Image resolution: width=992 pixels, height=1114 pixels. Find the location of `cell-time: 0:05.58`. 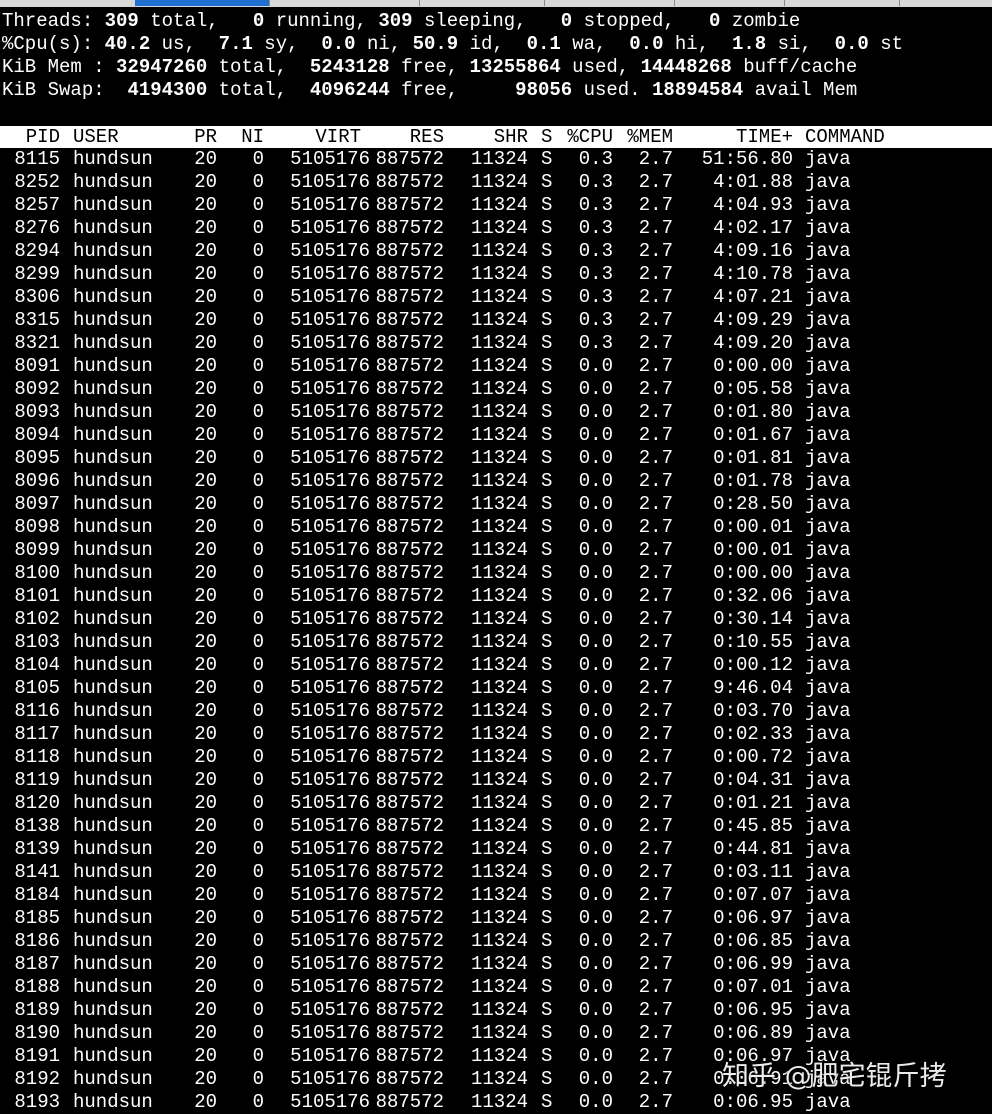

cell-time: 0:05.58 is located at coordinates (753, 389).